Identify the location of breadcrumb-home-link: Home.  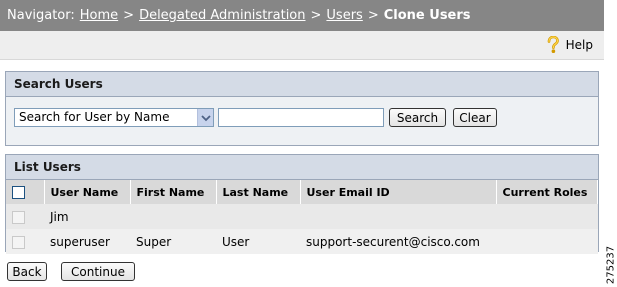
(99, 15).